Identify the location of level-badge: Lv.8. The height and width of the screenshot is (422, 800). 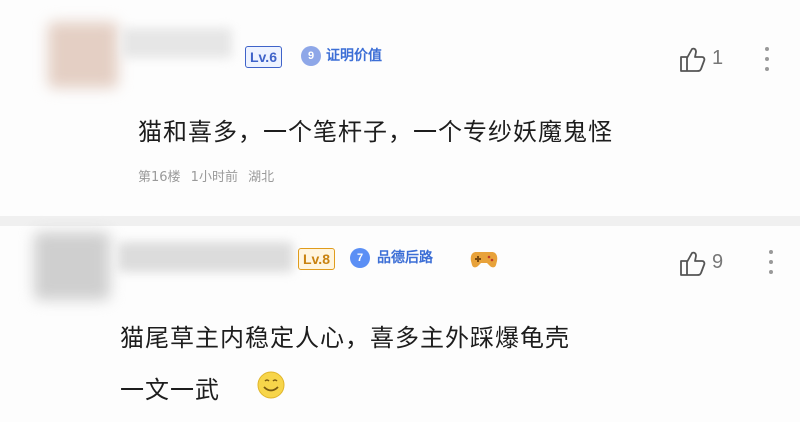
(316, 259).